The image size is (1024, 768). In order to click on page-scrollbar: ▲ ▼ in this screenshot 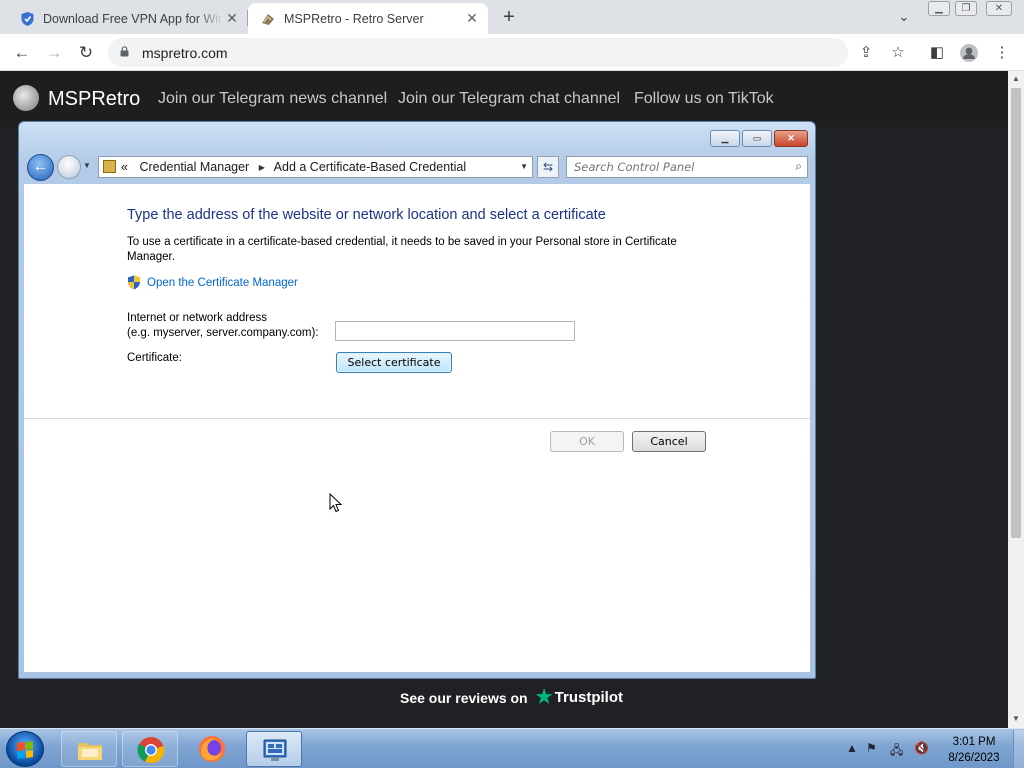, I will do `click(1016, 399)`.